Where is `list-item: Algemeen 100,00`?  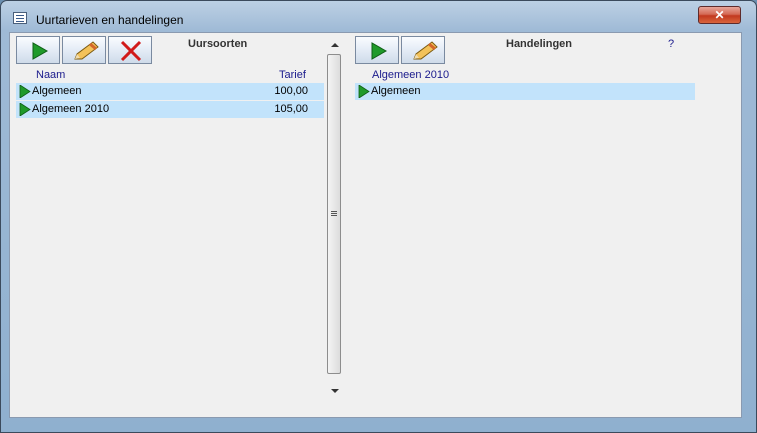
list-item: Algemeen 100,00 is located at coordinates (170, 91).